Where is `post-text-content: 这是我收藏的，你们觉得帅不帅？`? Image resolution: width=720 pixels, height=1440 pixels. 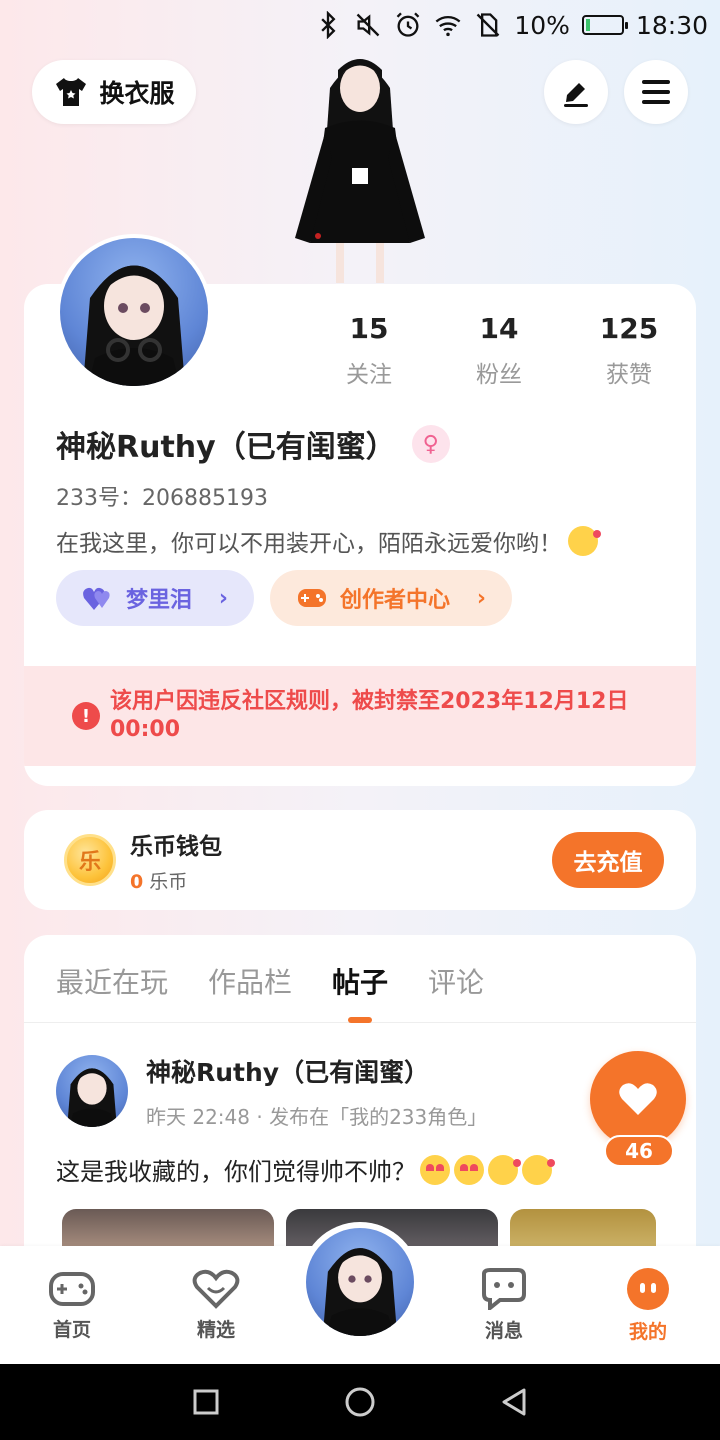 post-text-content: 这是我收藏的，你们觉得帅不帅？ is located at coordinates (236, 1172).